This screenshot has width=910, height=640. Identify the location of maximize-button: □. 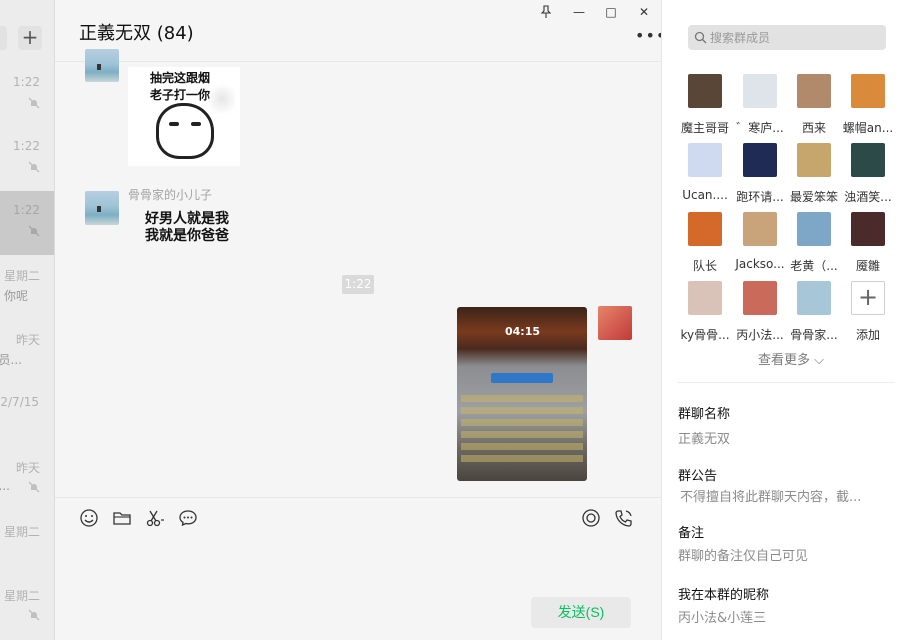
(611, 12).